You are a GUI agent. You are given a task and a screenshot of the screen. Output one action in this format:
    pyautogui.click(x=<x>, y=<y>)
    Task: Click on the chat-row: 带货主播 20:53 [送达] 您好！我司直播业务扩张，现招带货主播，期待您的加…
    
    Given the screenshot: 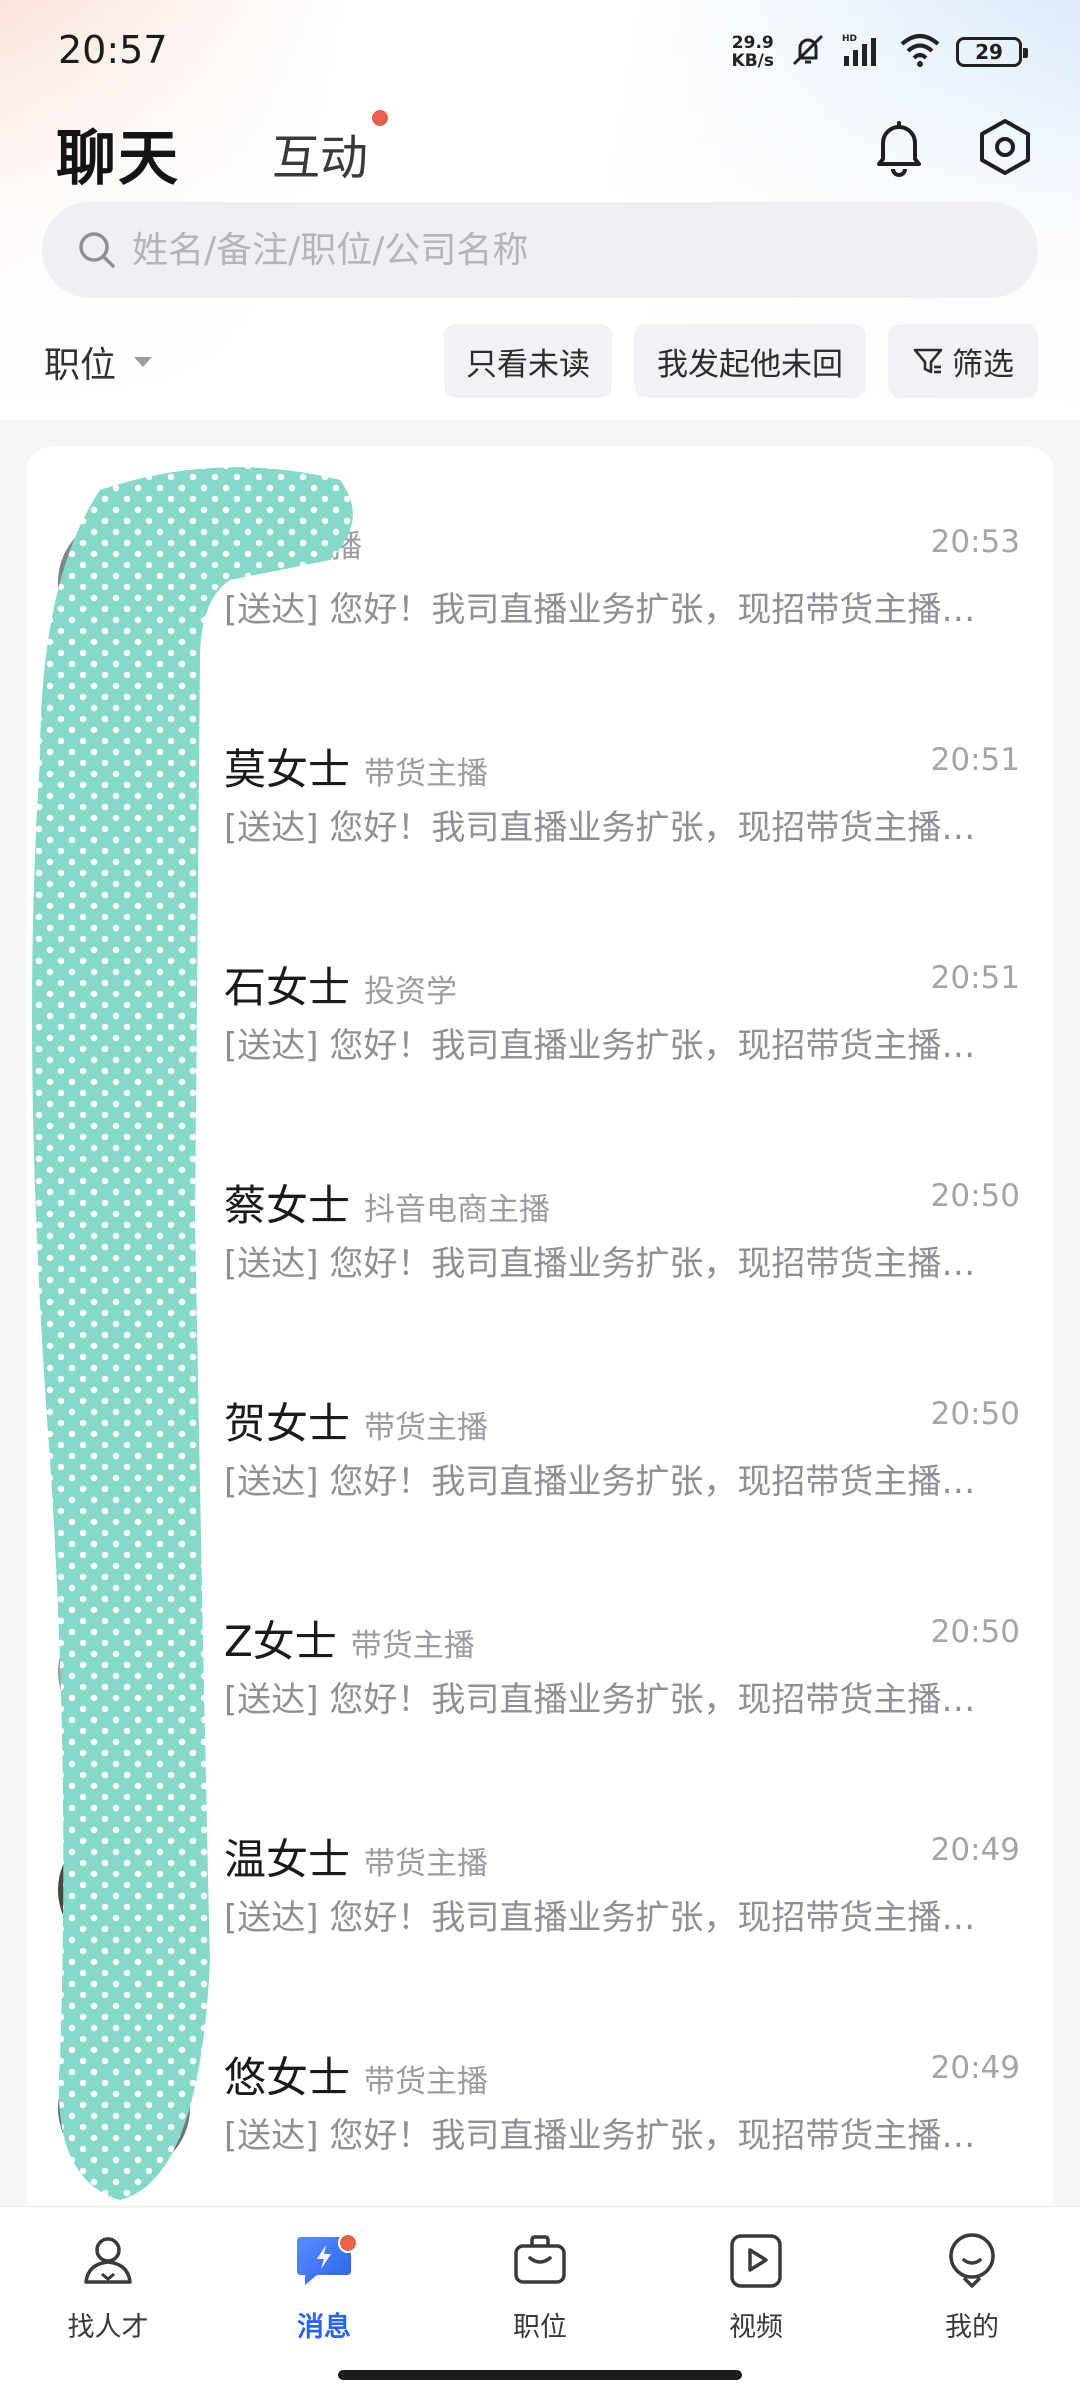 What is the action you would take?
    pyautogui.click(x=540, y=555)
    